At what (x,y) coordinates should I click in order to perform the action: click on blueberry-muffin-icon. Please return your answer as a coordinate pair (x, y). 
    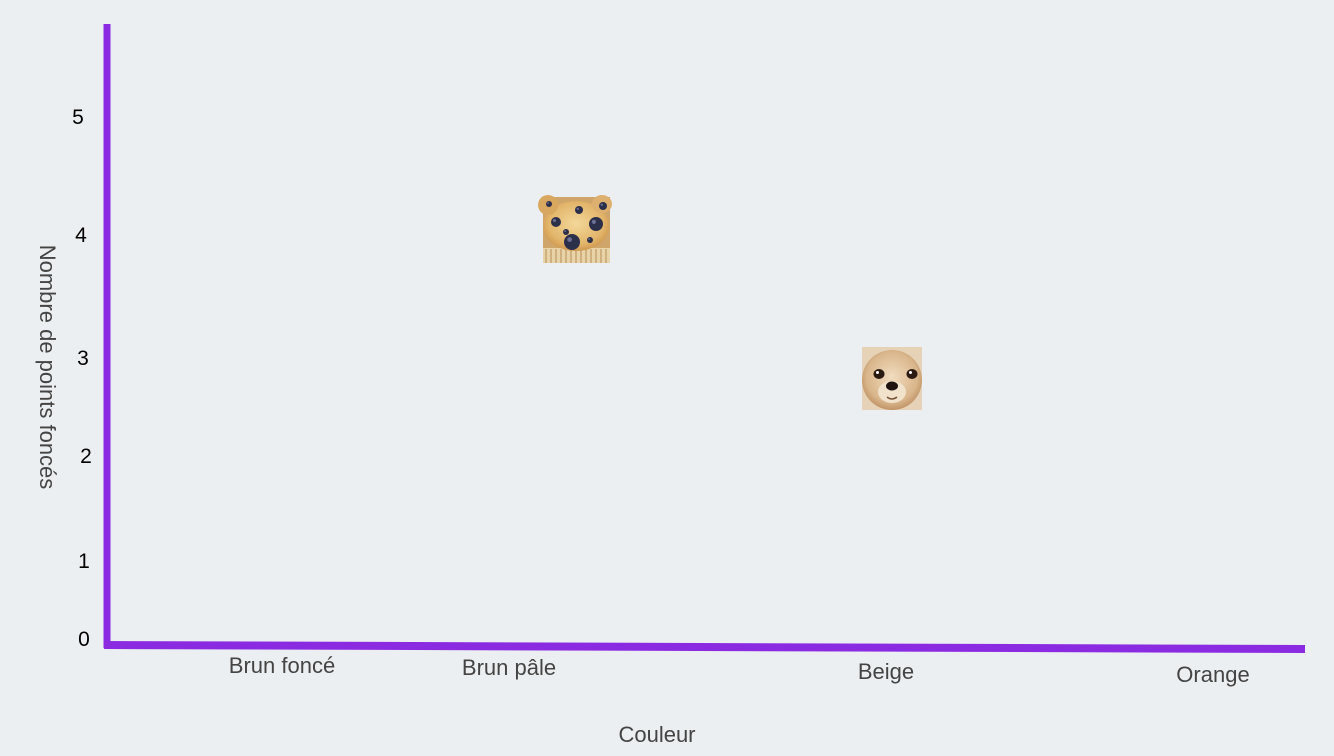
    Looking at the image, I should click on (575, 229).